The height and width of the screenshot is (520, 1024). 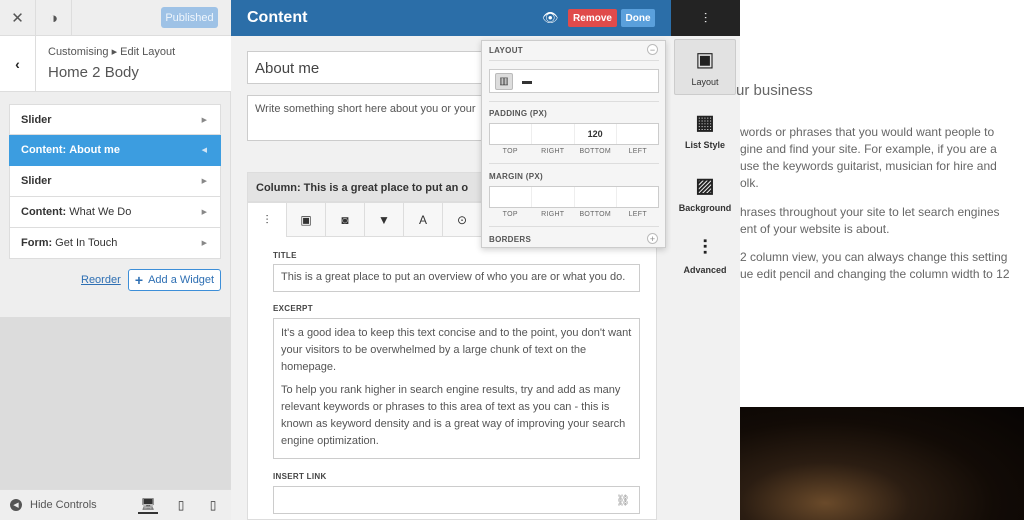 What do you see at coordinates (592, 18) in the screenshot?
I see `remove-button: Remove` at bounding box center [592, 18].